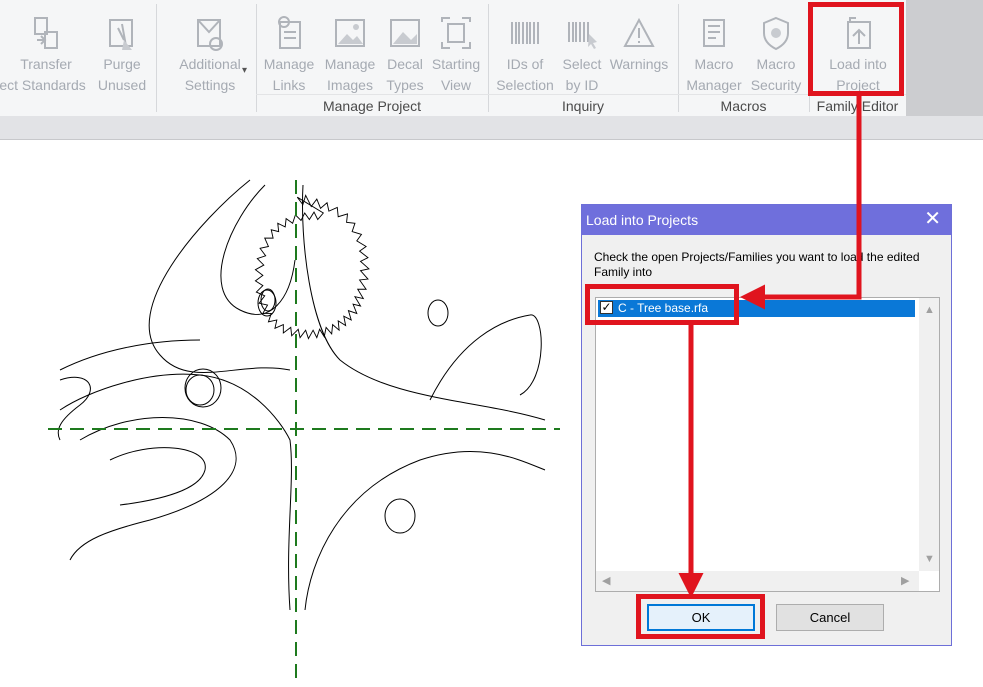 This screenshot has width=983, height=687. Describe the element at coordinates (801, 202) in the screenshot. I see `annotation-arrow` at that location.